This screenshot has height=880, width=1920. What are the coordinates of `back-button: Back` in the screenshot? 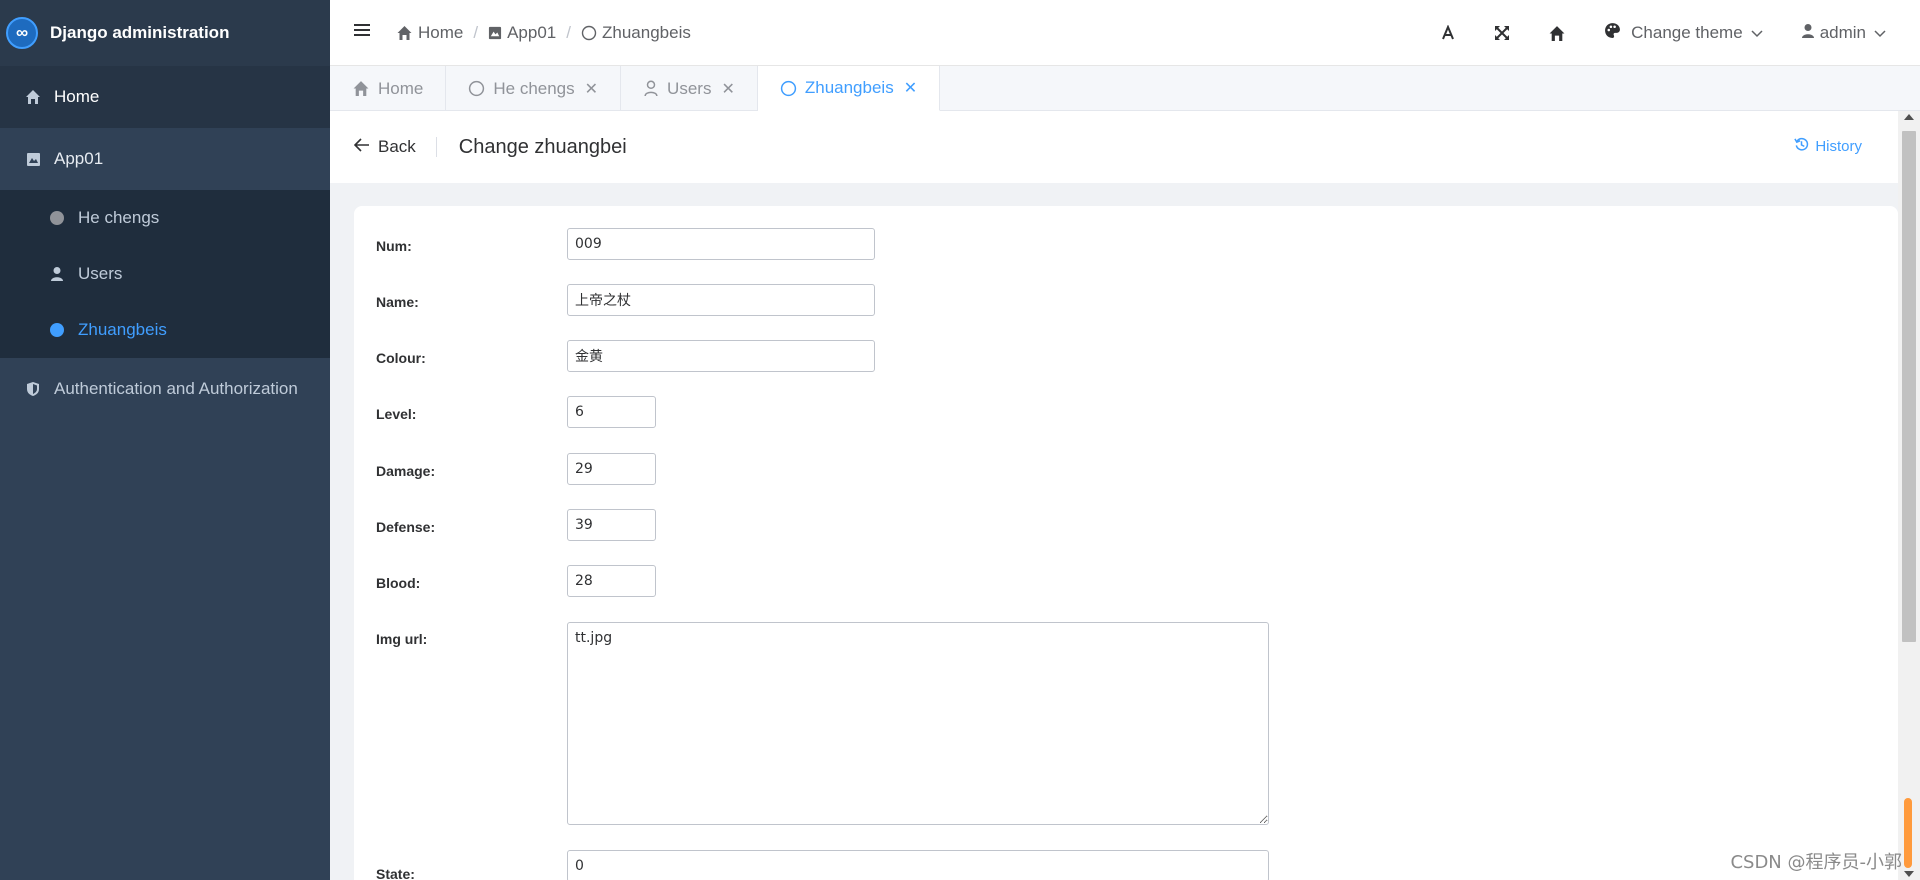 It's located at (395, 147).